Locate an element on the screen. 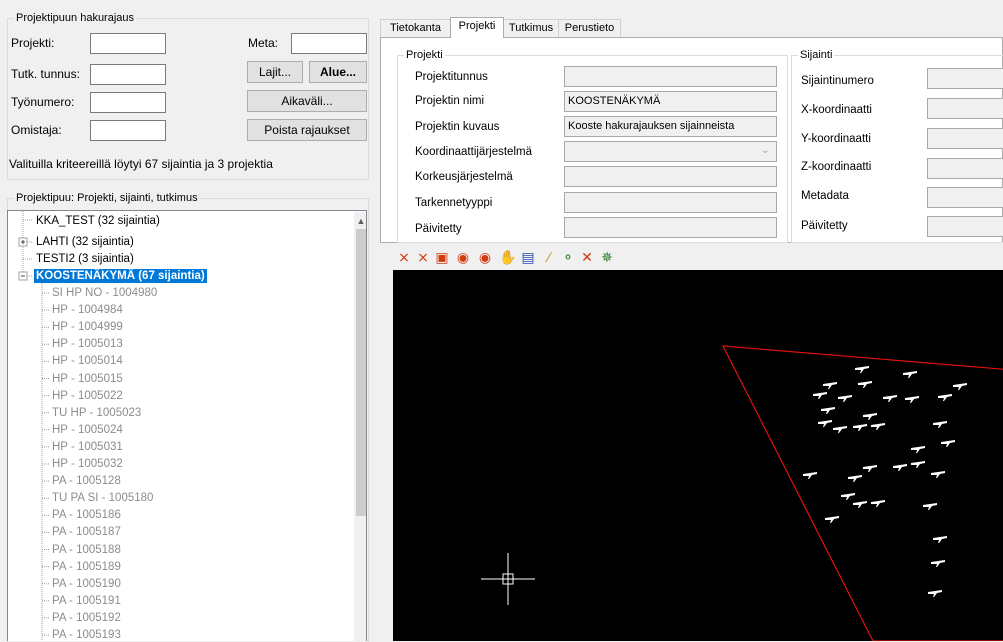  korkeusjarjestelma-field is located at coordinates (670, 176).